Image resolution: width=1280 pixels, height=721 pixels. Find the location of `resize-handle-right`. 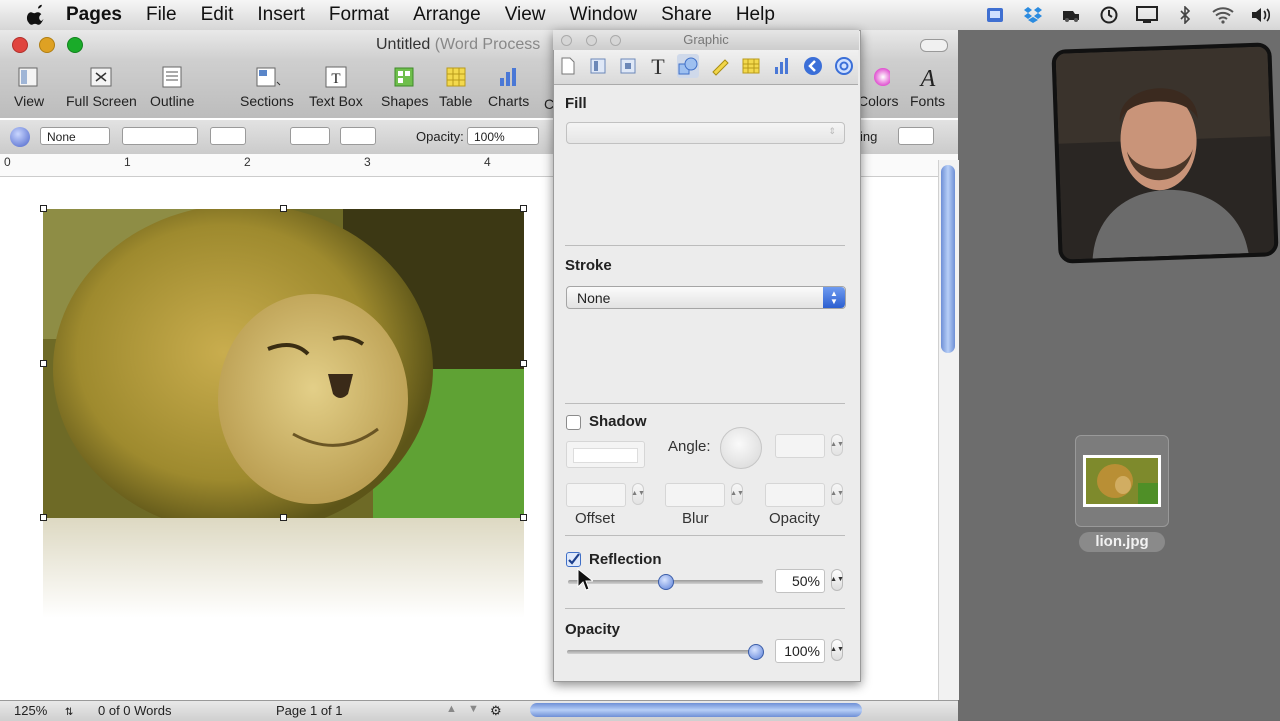

resize-handle-right is located at coordinates (523, 363).